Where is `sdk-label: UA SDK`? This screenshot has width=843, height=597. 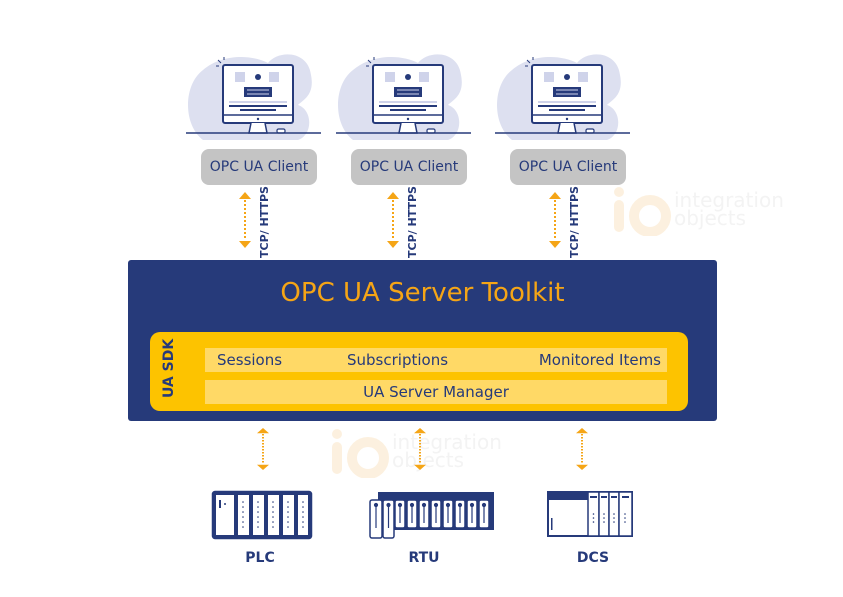 sdk-label: UA SDK is located at coordinates (169, 368).